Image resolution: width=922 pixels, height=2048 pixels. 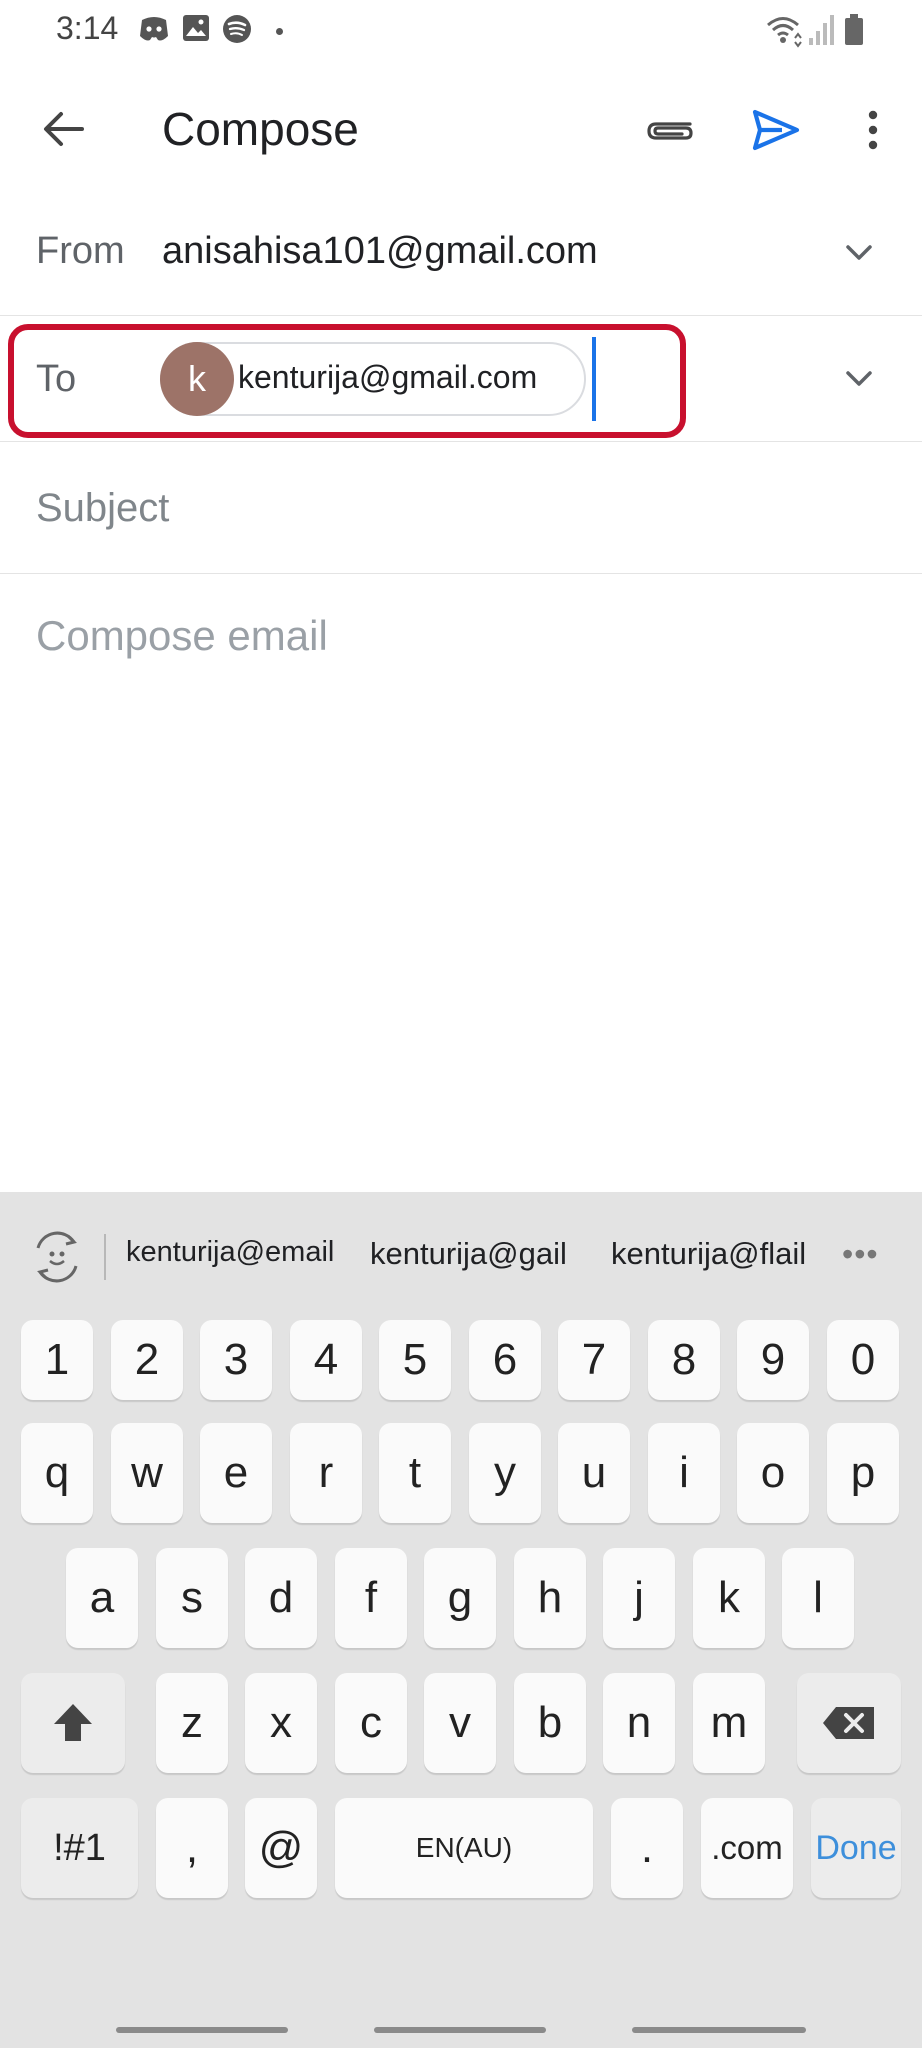 I want to click on key-u: u, so click(x=594, y=1473).